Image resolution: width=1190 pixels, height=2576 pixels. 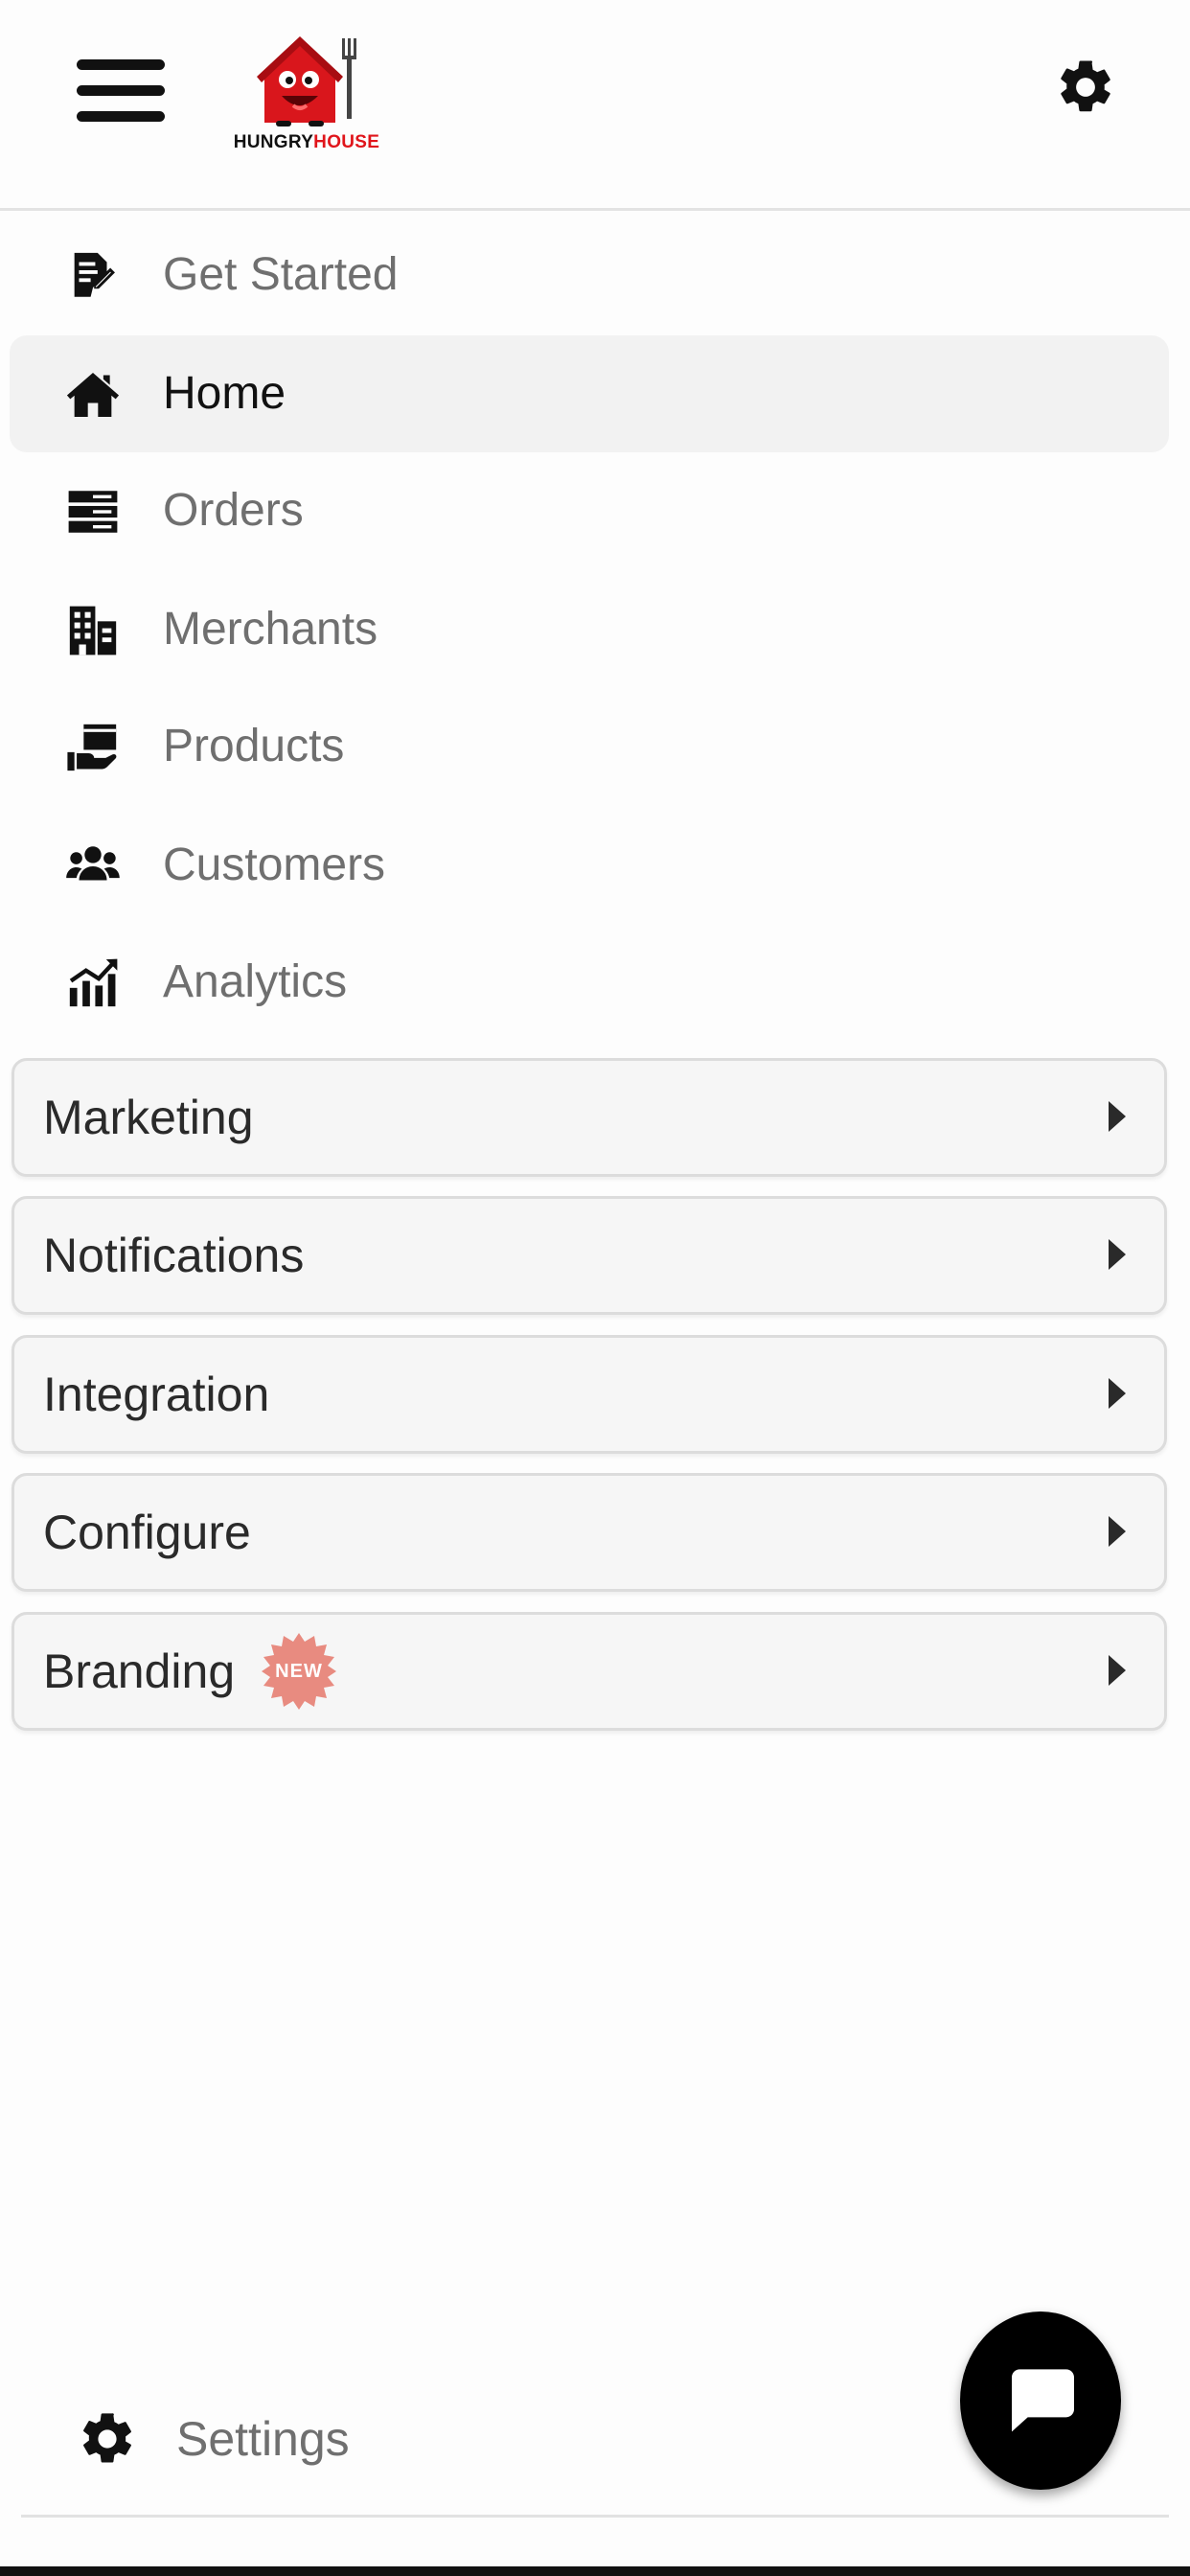 What do you see at coordinates (93, 395) in the screenshot?
I see `home-icon` at bounding box center [93, 395].